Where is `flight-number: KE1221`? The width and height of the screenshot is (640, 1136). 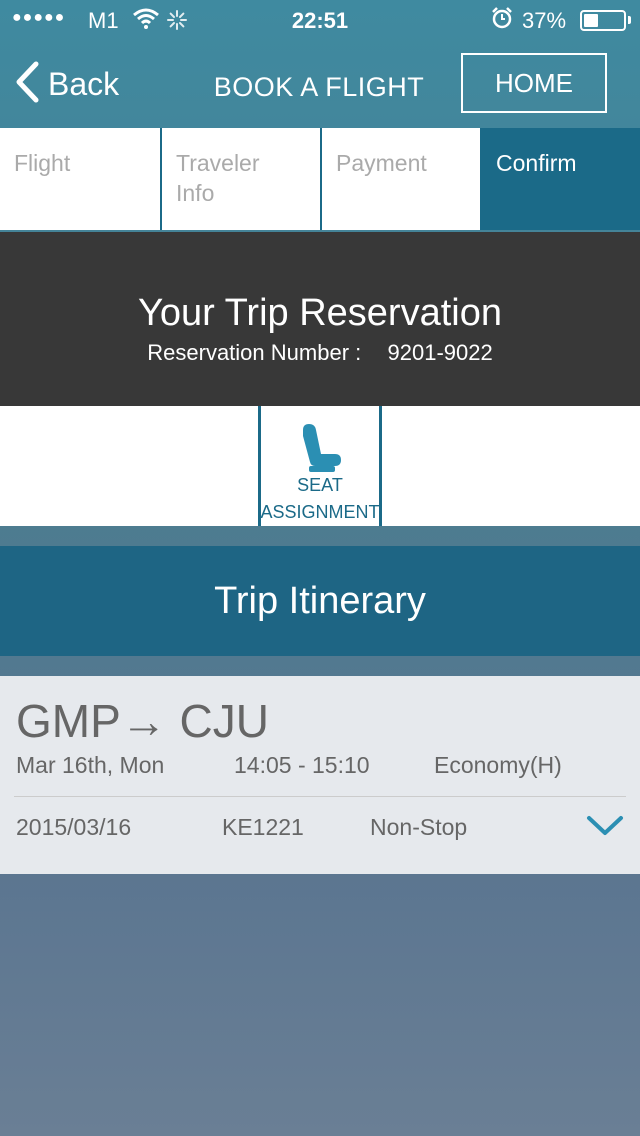
flight-number: KE1221 is located at coordinates (263, 827).